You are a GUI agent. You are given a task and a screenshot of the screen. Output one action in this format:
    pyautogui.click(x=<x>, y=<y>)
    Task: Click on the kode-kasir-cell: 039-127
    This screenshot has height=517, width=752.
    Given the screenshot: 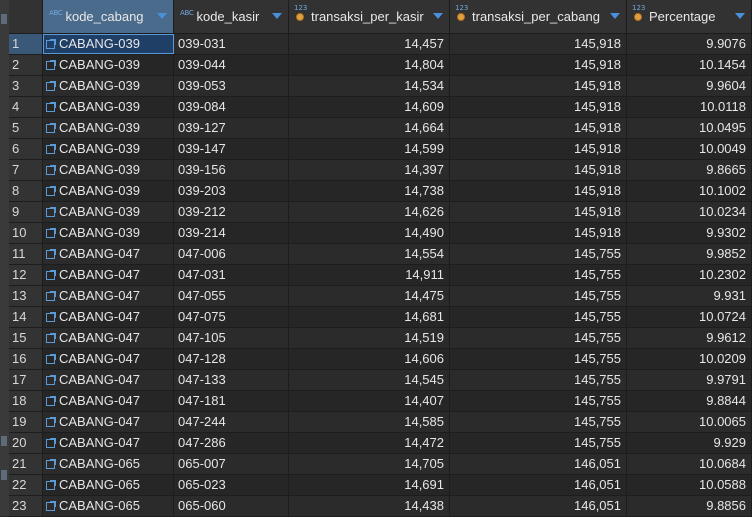 What is the action you would take?
    pyautogui.click(x=231, y=128)
    